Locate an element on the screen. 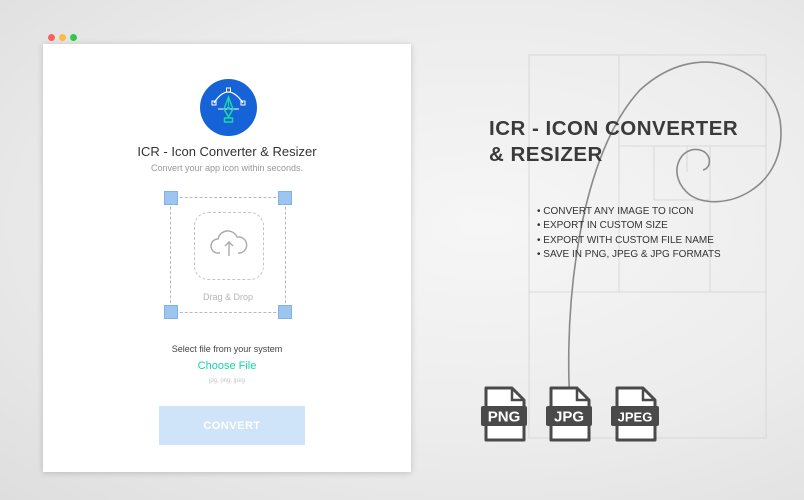 This screenshot has width=804, height=500. png-label: PNG is located at coordinates (504, 417).